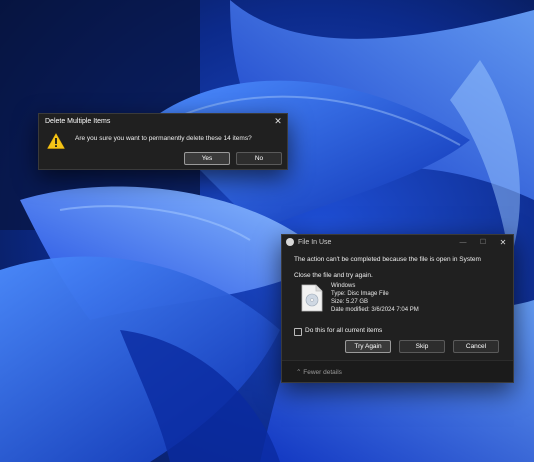 The height and width of the screenshot is (462, 534). Describe the element at coordinates (397, 371) in the screenshot. I see `dialog-footer: ⌃ Fewer details` at that location.